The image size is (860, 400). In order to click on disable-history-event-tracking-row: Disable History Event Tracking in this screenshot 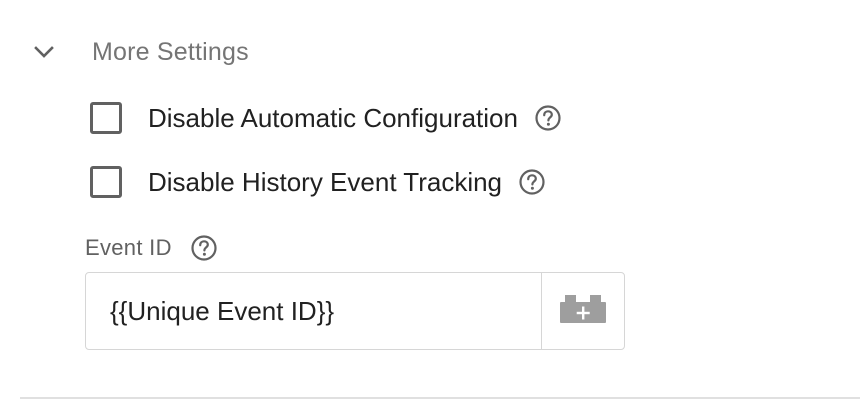, I will do `click(318, 182)`.